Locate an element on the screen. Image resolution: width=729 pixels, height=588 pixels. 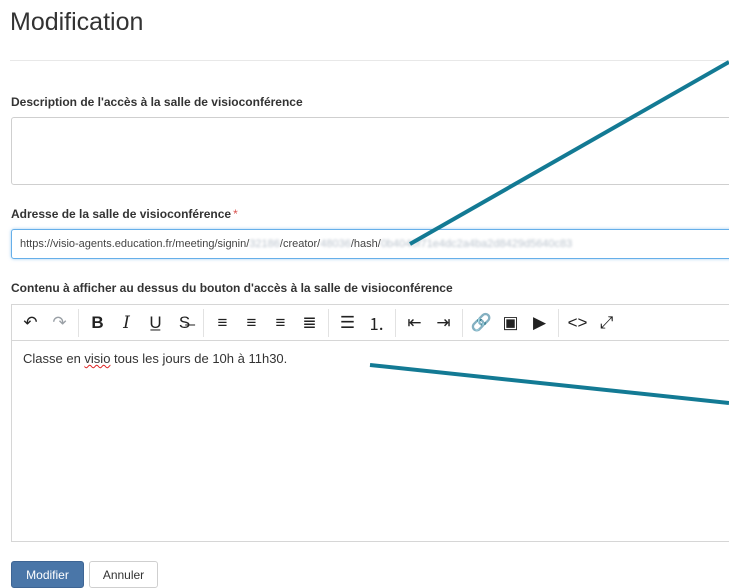
arrow-to-url is located at coordinates (569, 153).